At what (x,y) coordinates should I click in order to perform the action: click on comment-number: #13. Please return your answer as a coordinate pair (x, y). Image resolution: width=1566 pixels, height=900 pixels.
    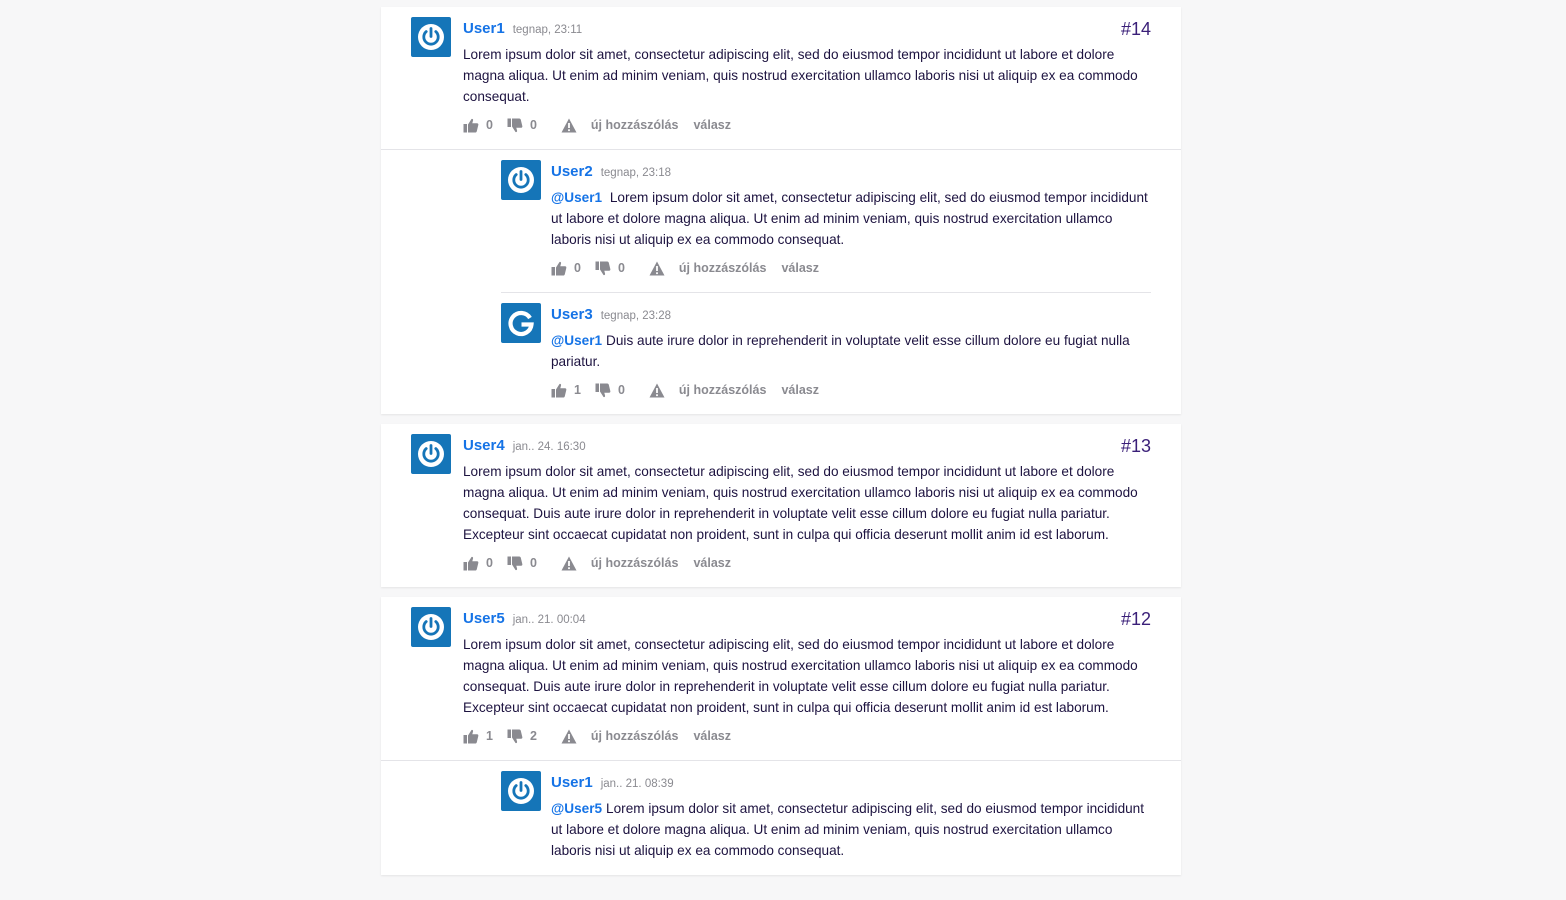
    Looking at the image, I should click on (1136, 446).